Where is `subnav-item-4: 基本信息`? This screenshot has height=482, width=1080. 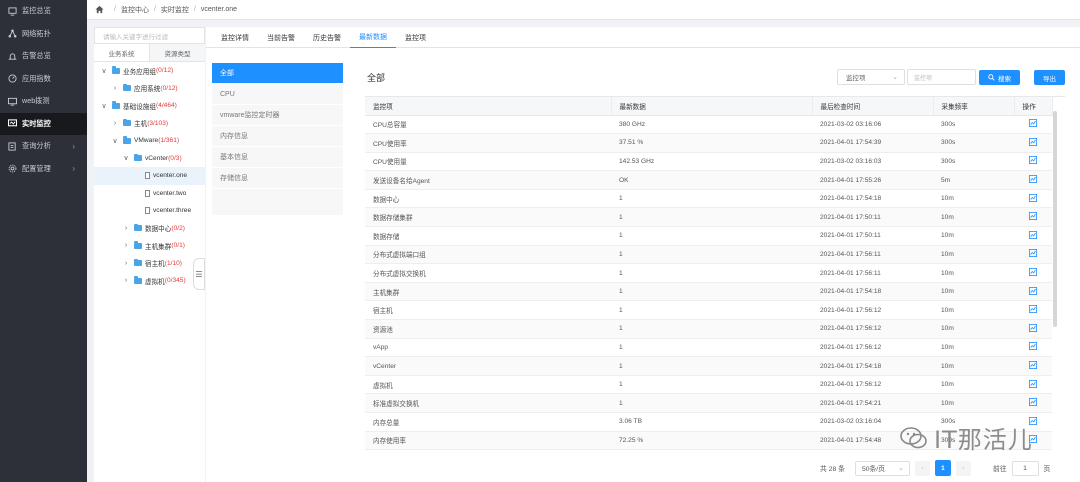 subnav-item-4: 基本信息 is located at coordinates (277, 157).